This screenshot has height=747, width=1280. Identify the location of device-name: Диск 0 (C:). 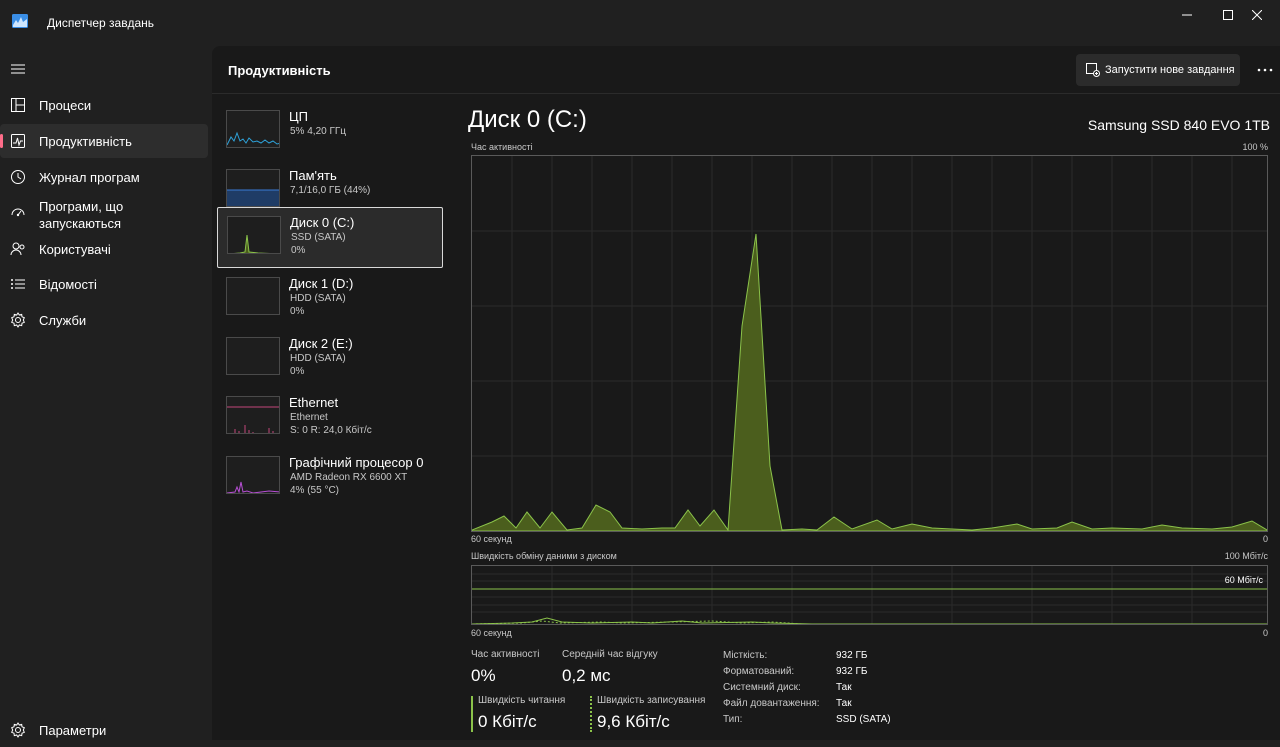
(322, 222).